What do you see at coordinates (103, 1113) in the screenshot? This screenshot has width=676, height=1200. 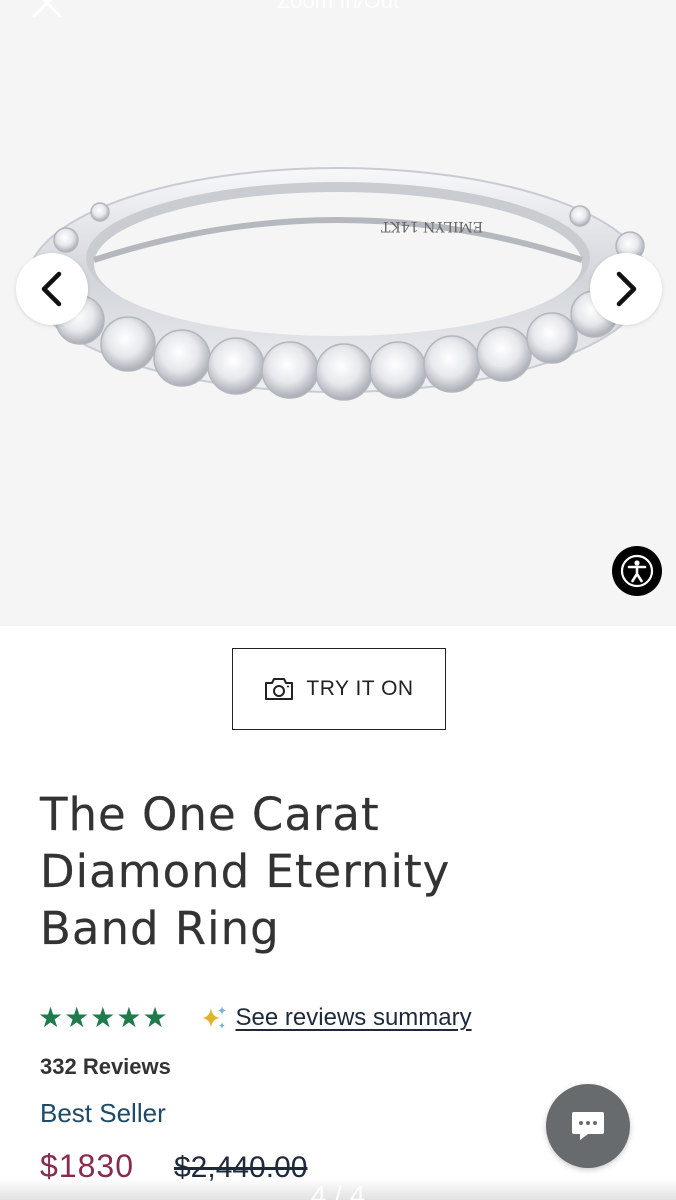 I see `best-seller-badge: Best Seller` at bounding box center [103, 1113].